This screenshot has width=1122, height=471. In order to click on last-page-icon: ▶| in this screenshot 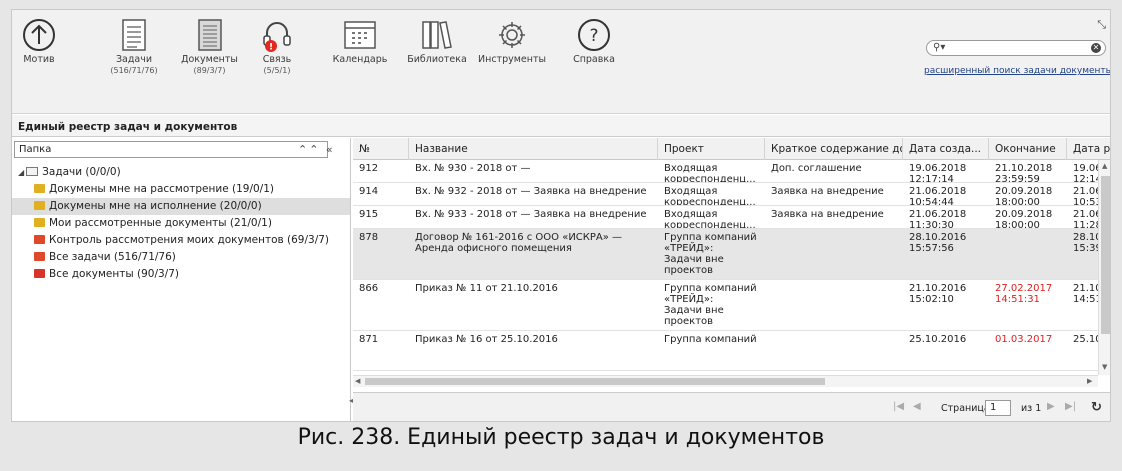, I will do `click(1070, 406)`.